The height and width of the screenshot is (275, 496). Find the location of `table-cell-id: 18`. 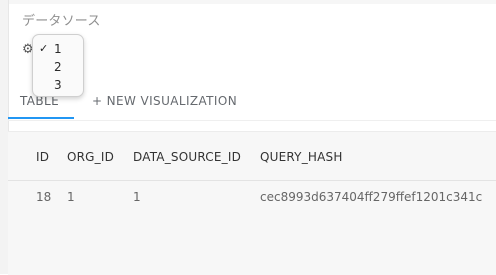

table-cell-id: 18 is located at coordinates (44, 197).